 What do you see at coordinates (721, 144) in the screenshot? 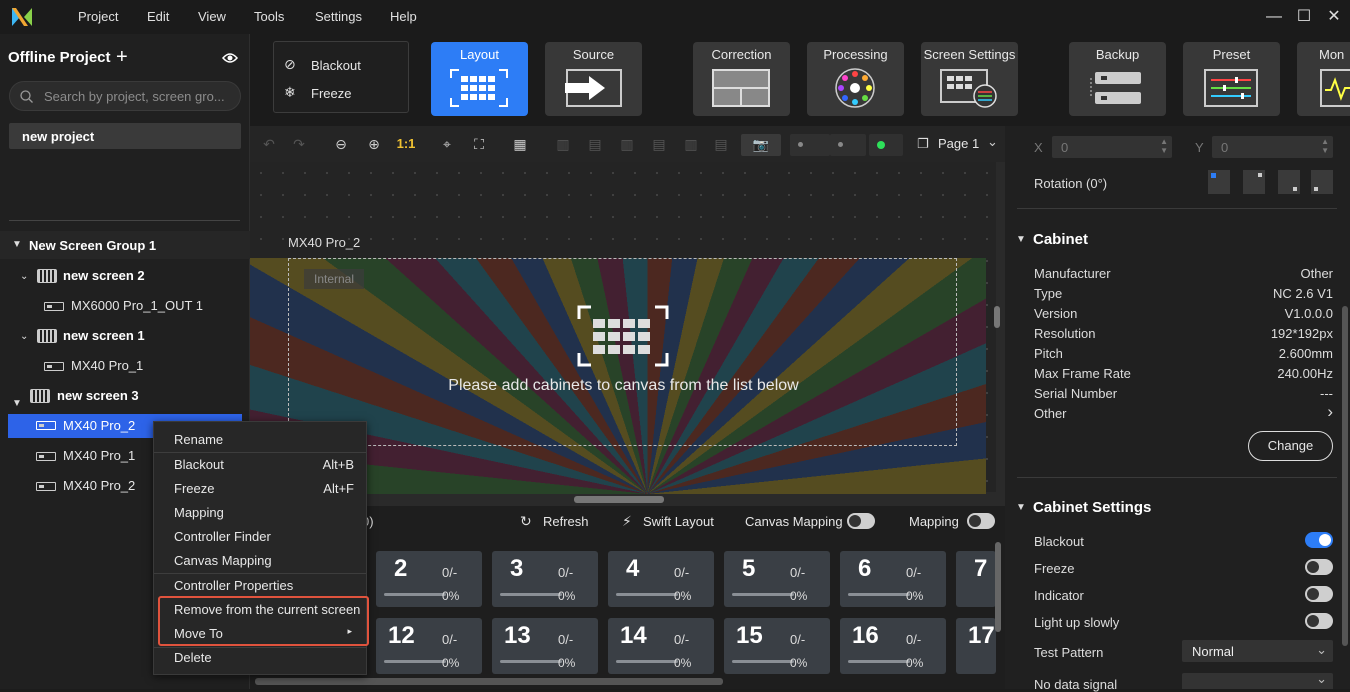
I see `distribute-v-icon: ▤` at bounding box center [721, 144].